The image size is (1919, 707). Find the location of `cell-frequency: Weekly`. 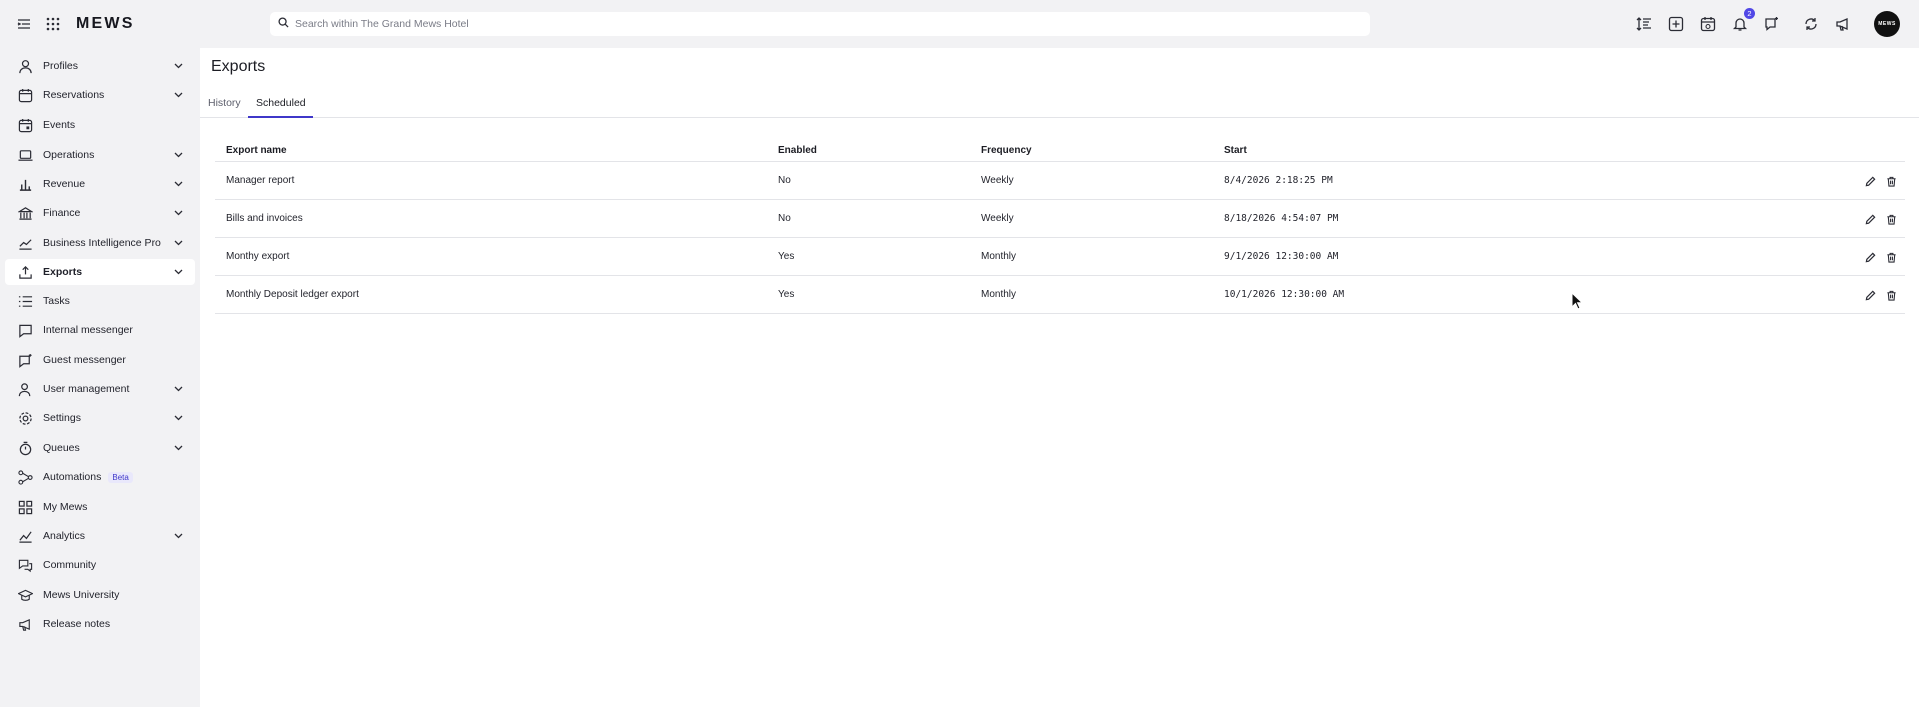

cell-frequency: Weekly is located at coordinates (997, 218).